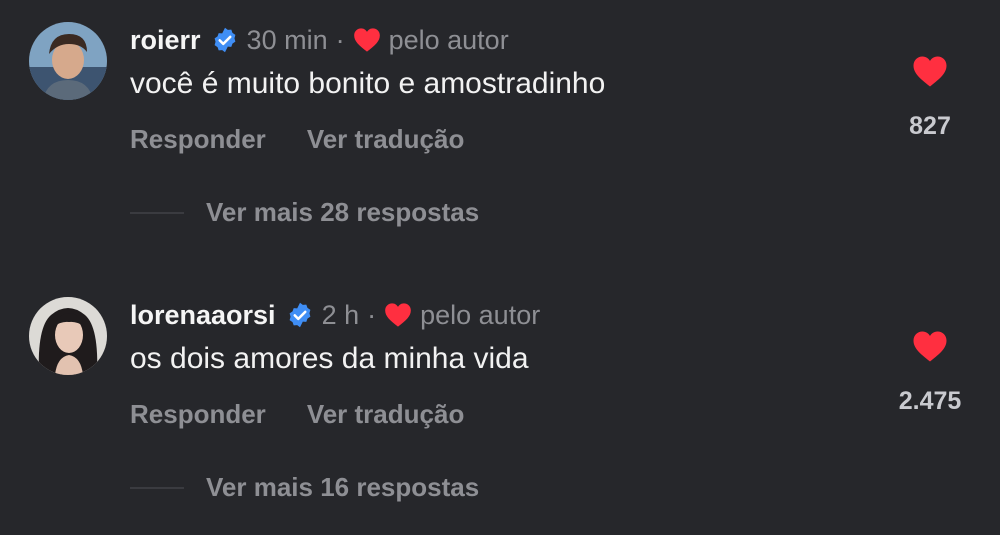 The width and height of the screenshot is (1000, 535). Describe the element at coordinates (930, 126) in the screenshot. I see `like-count: 827` at that location.